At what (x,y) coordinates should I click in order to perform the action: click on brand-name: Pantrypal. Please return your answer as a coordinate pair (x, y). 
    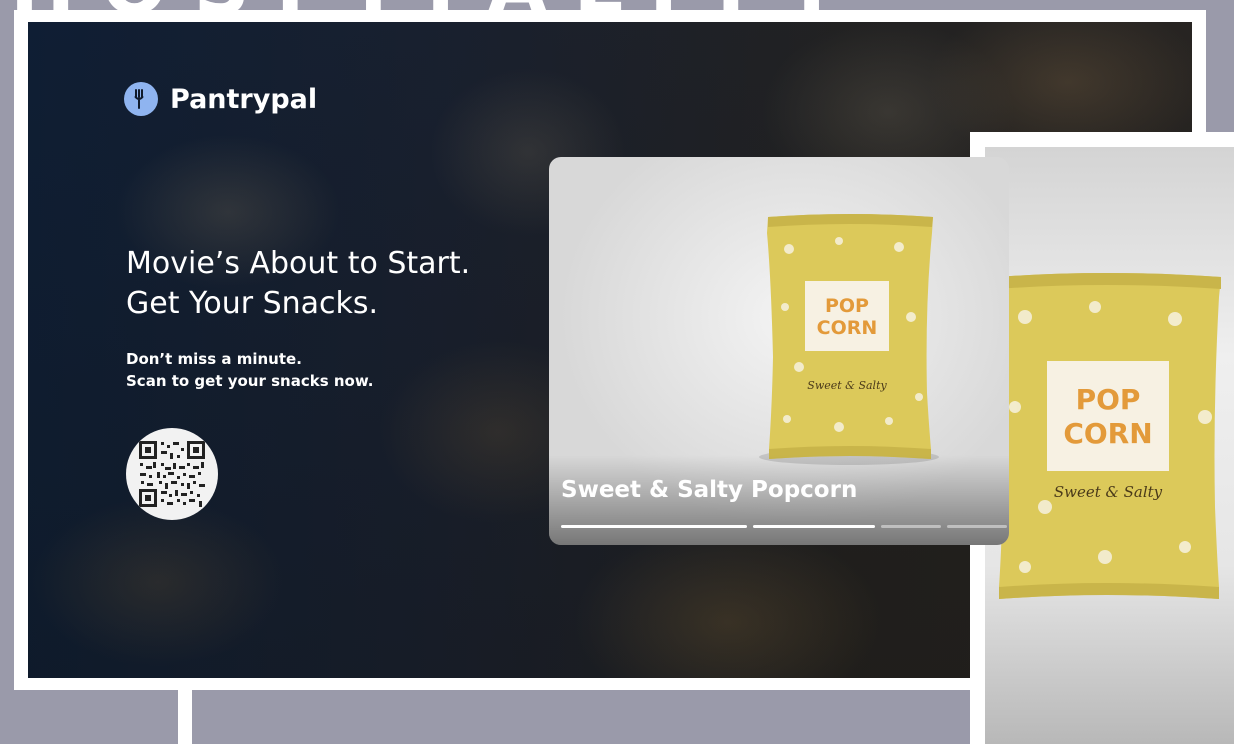
    Looking at the image, I should click on (244, 99).